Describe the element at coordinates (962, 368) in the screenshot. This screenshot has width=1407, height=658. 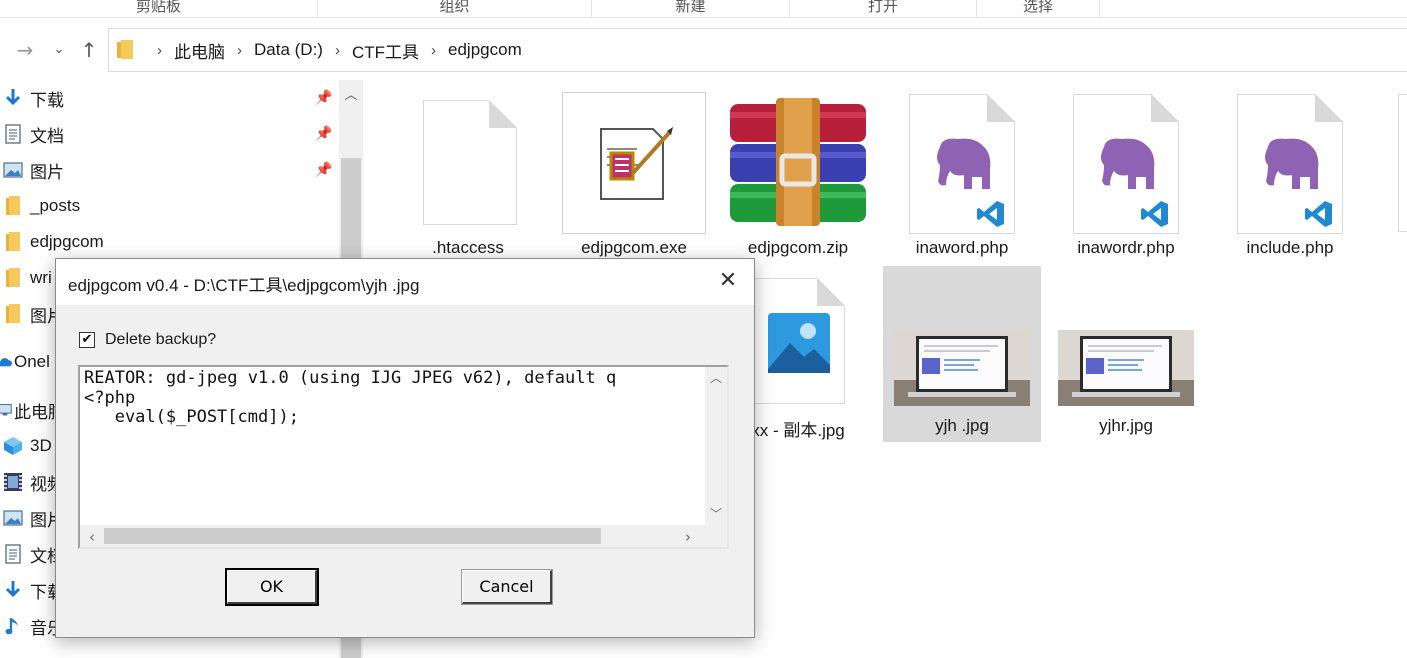
I see `image-thumbnail-icon` at that location.